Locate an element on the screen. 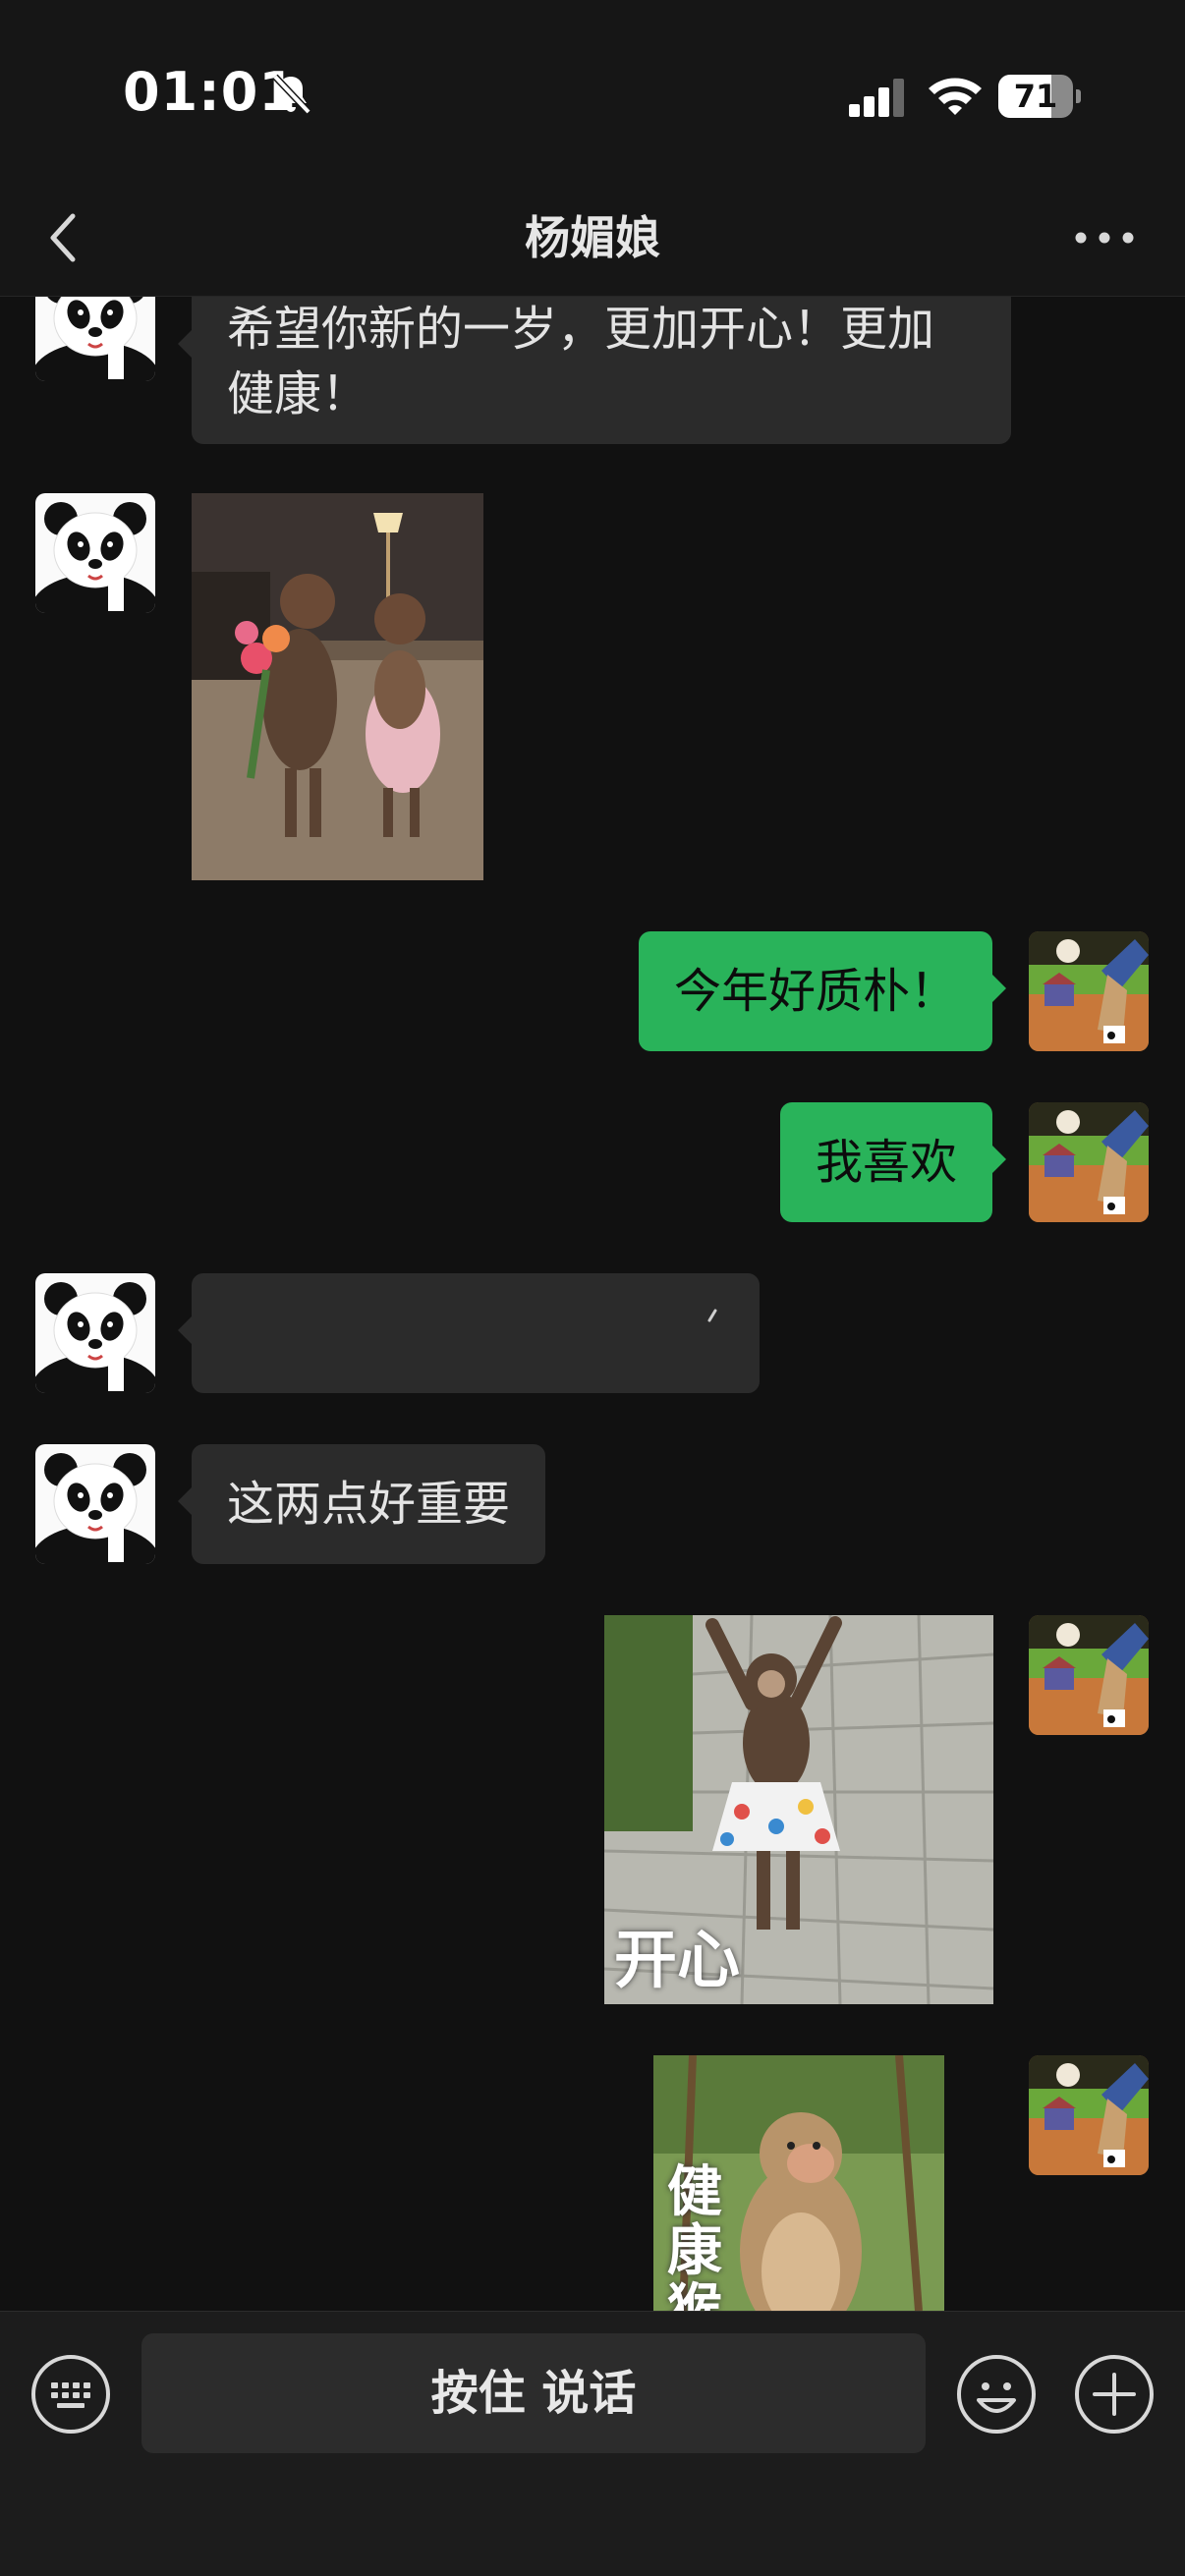  battery-indicator: 71 is located at coordinates (1040, 96).